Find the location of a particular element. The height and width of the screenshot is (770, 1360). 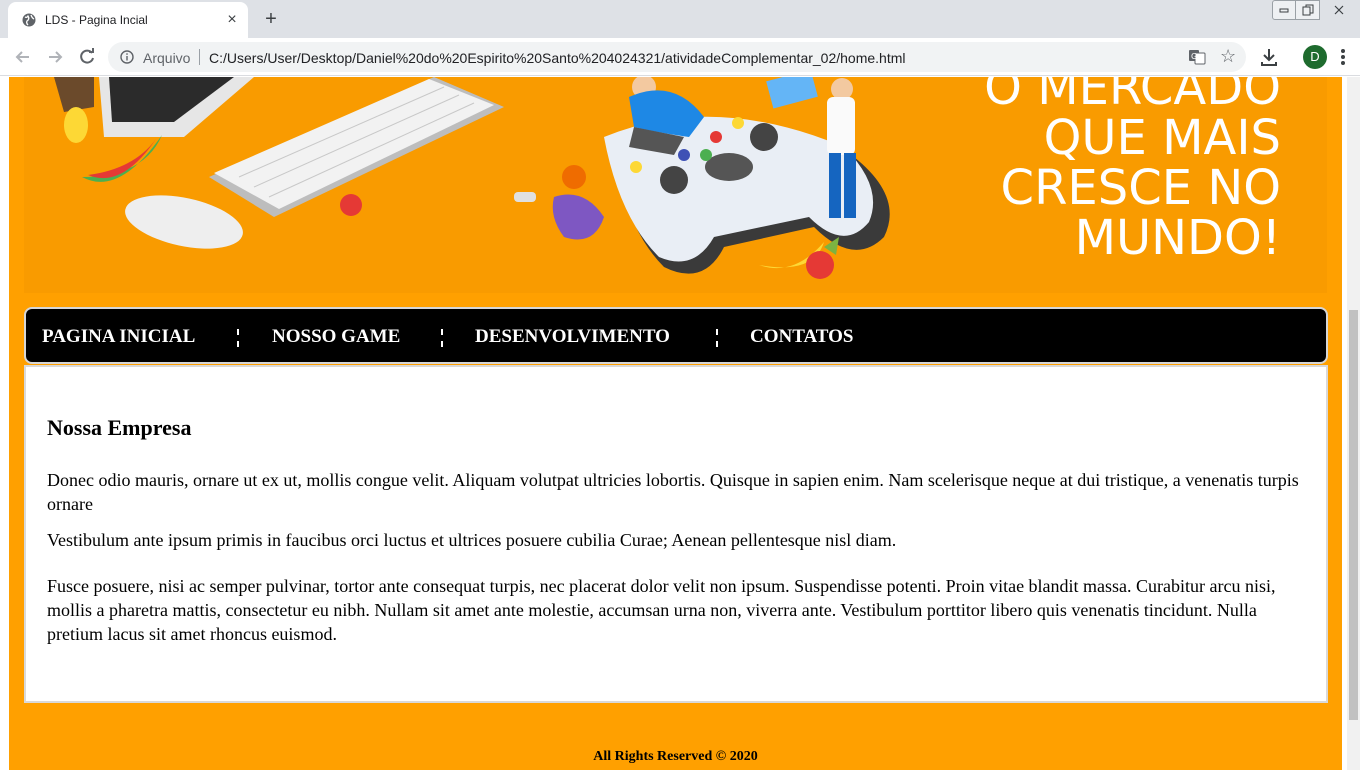

browser-titlebar: LDS - Pagina Incial × + is located at coordinates (680, 19).